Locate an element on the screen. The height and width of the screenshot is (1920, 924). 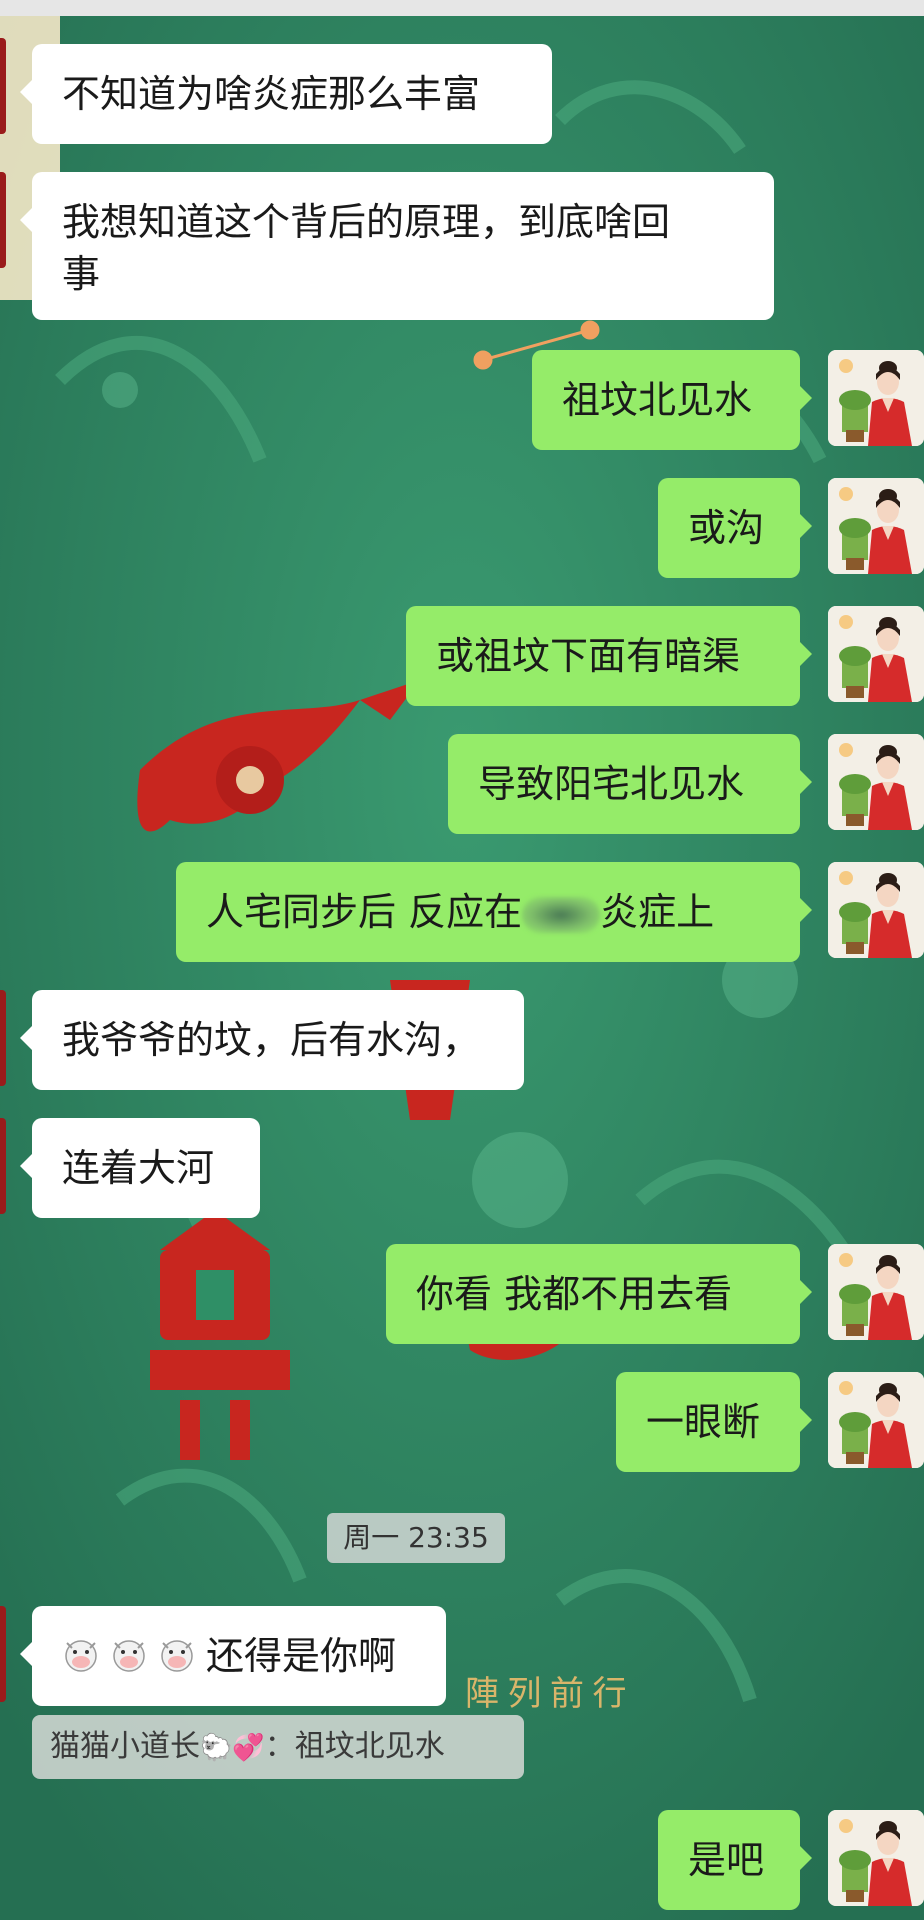
message-bubble: 人宅同步后 反应在 炎症上 is located at coordinates (494, 912).